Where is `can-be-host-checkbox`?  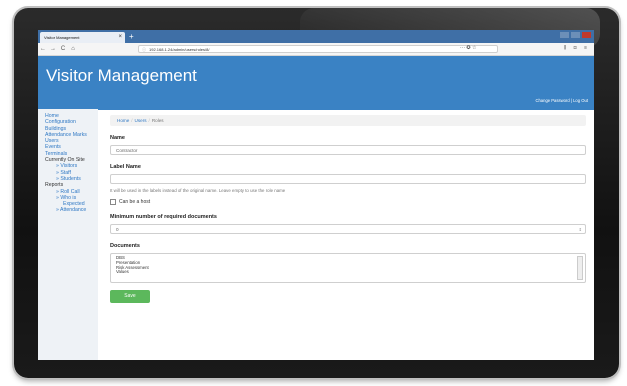 can-be-host-checkbox is located at coordinates (113, 202).